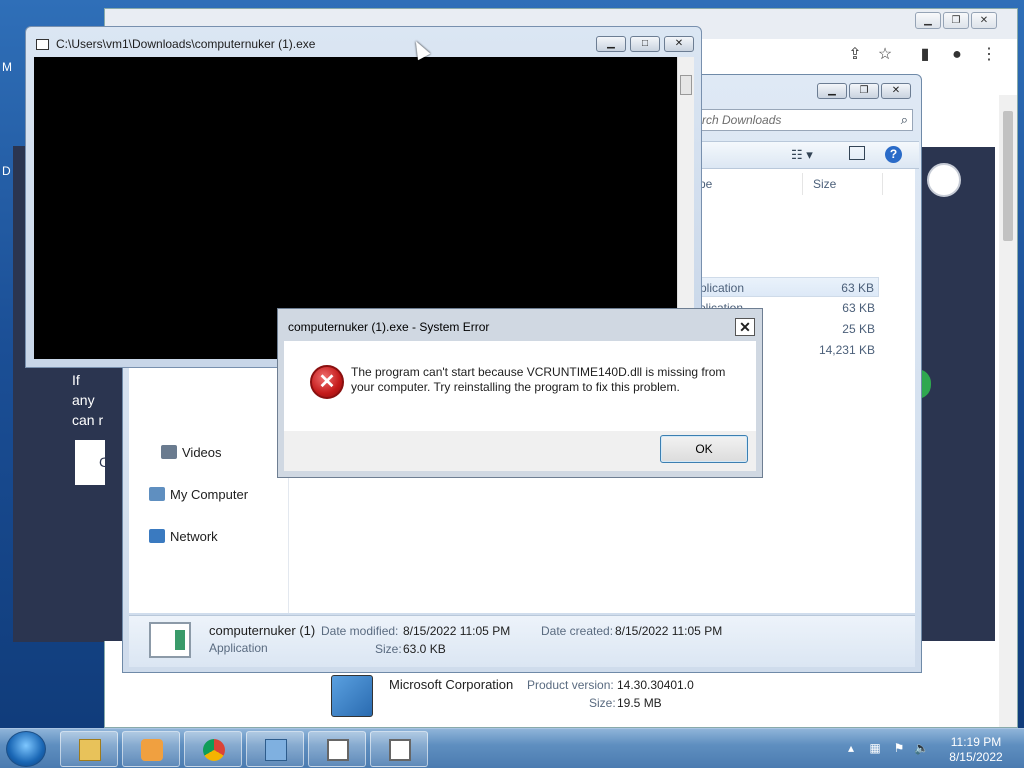 This screenshot has height=768, width=1024. I want to click on details-view-icon: ☷ ▾, so click(802, 155).